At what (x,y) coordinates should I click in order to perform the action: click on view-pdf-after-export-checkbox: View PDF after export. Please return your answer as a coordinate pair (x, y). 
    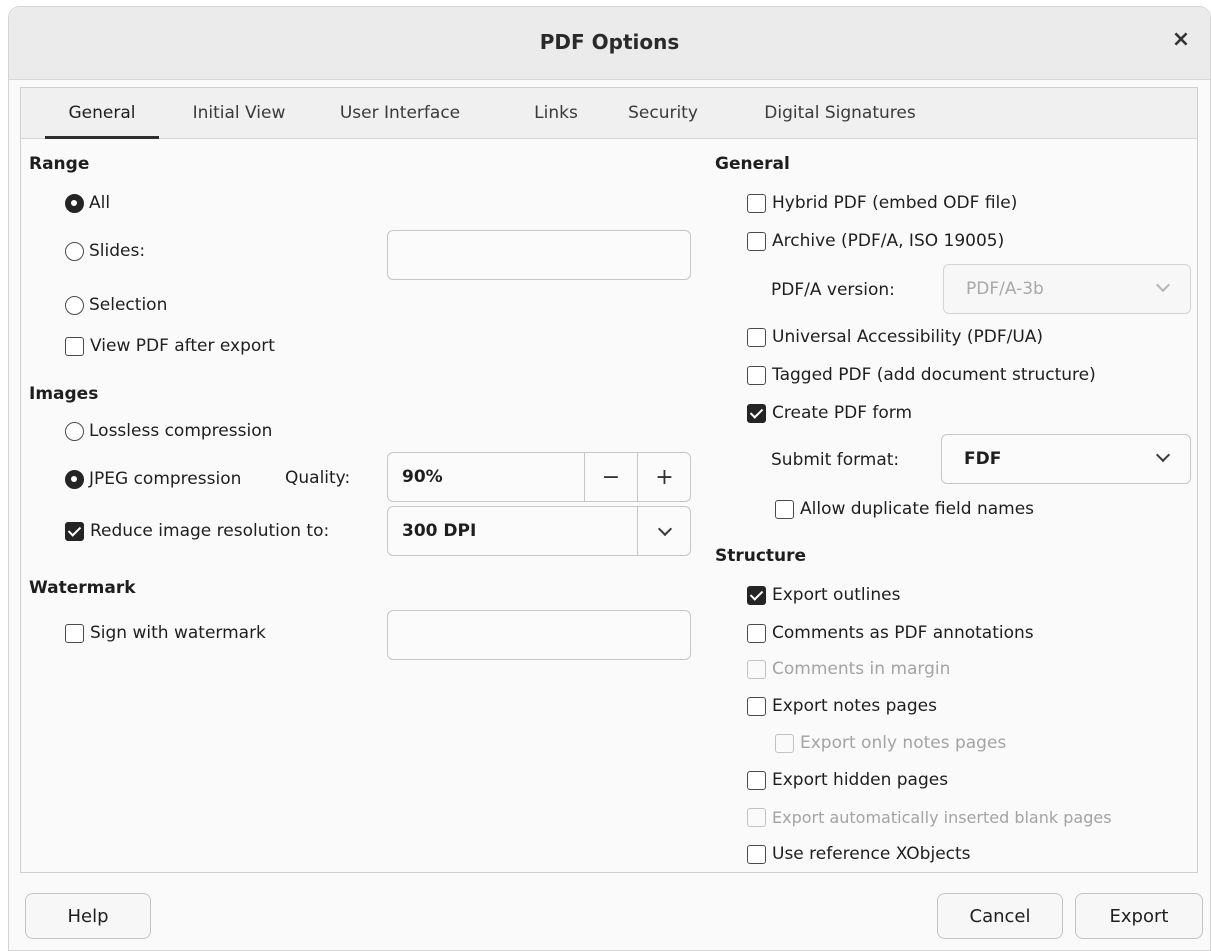
    Looking at the image, I should click on (170, 346).